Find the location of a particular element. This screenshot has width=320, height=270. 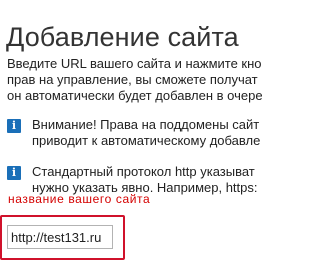

site-name-annotation: название вашего сайта is located at coordinates (79, 199).